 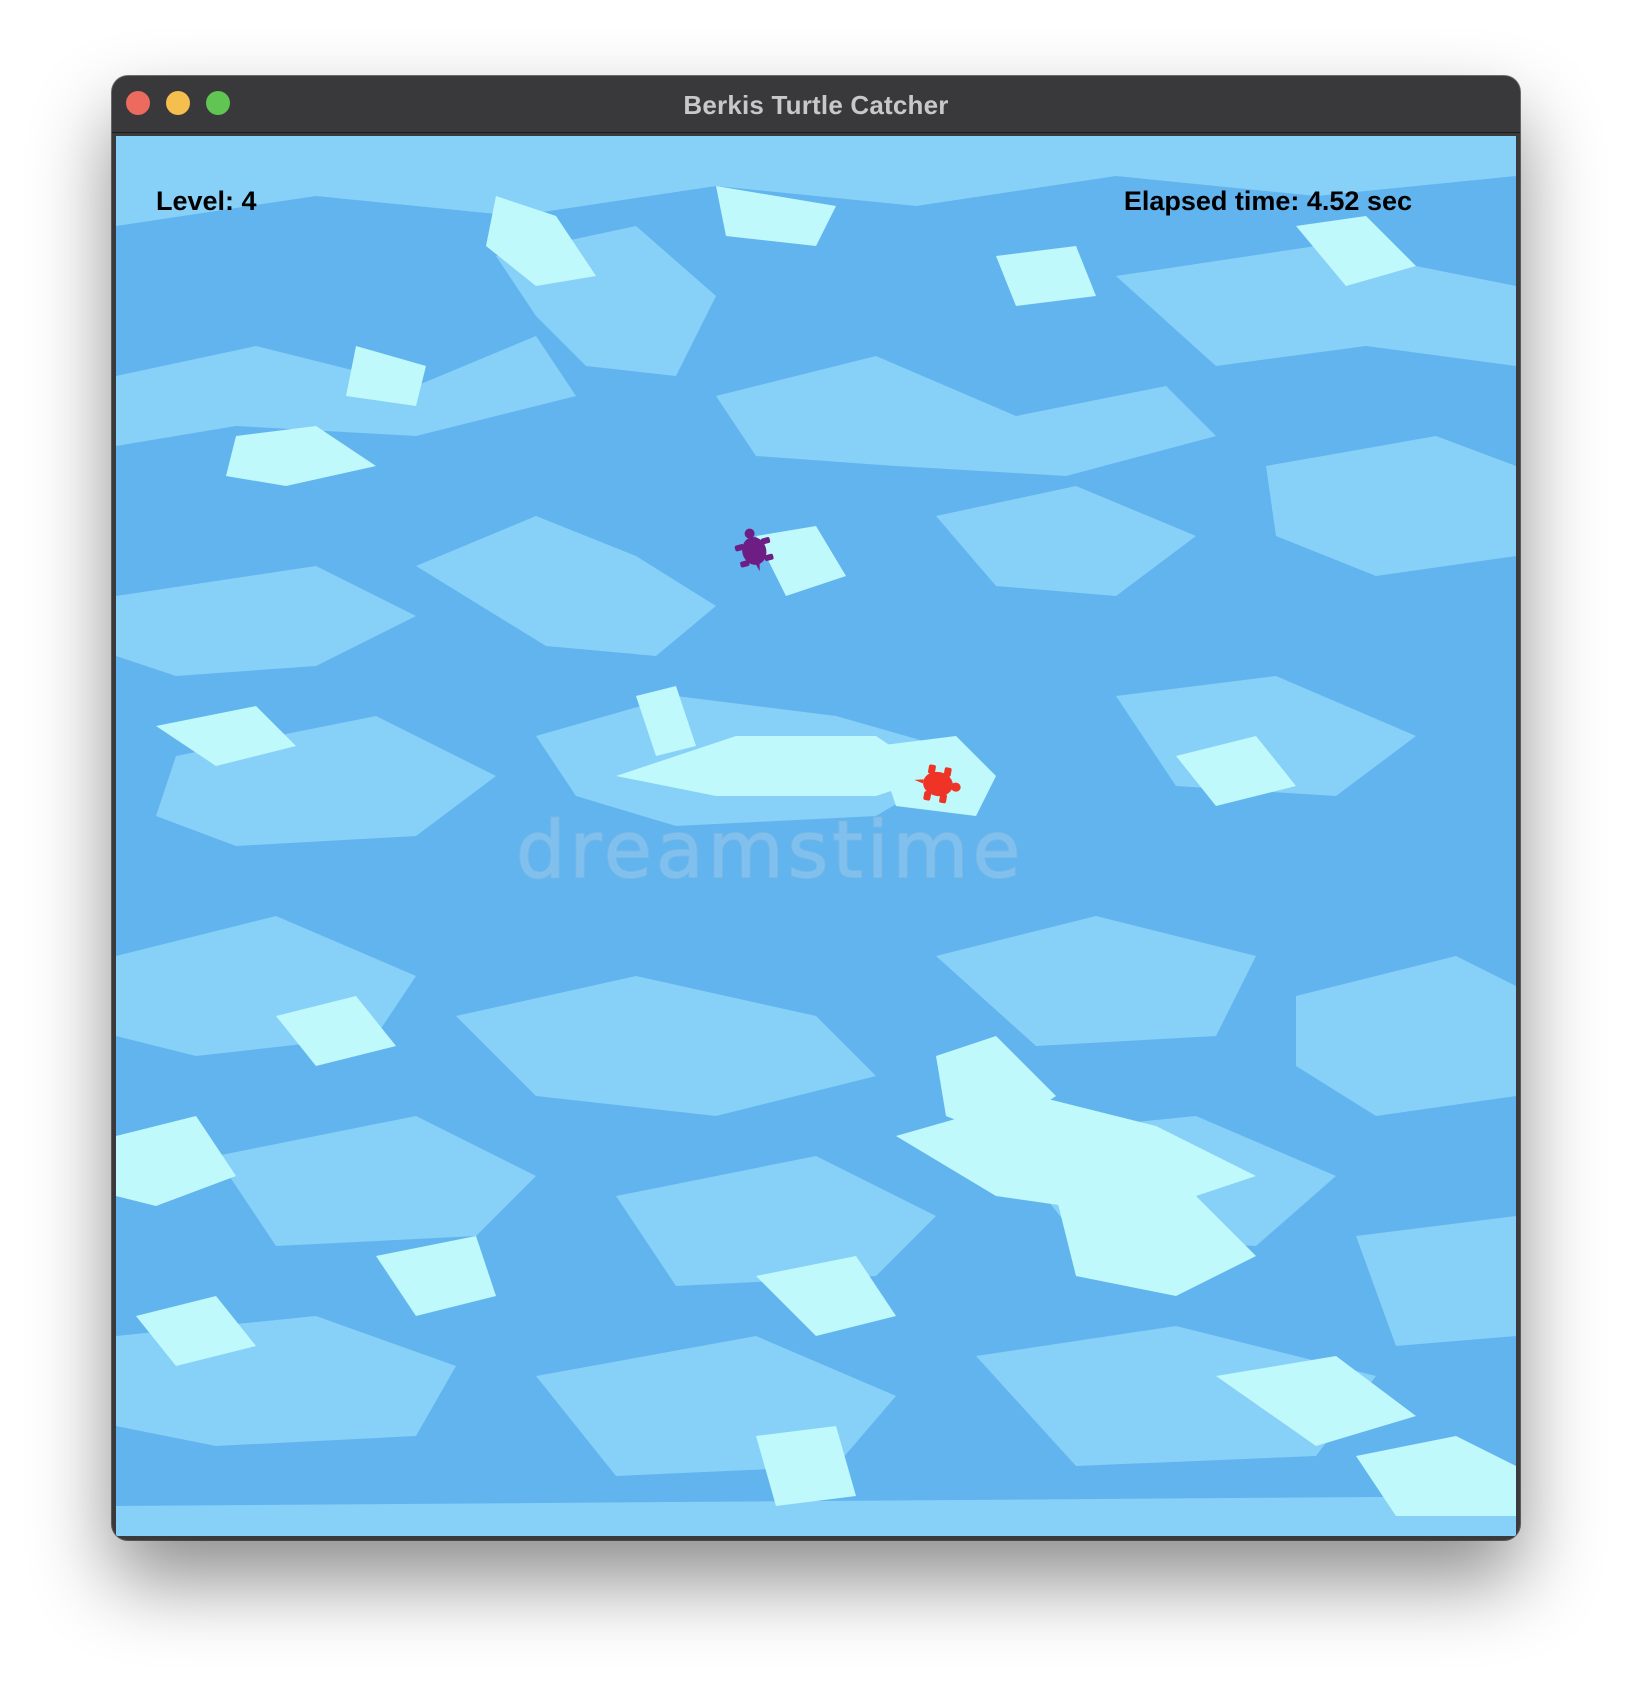 I want to click on watermark-text: dreamstime, so click(x=770, y=851).